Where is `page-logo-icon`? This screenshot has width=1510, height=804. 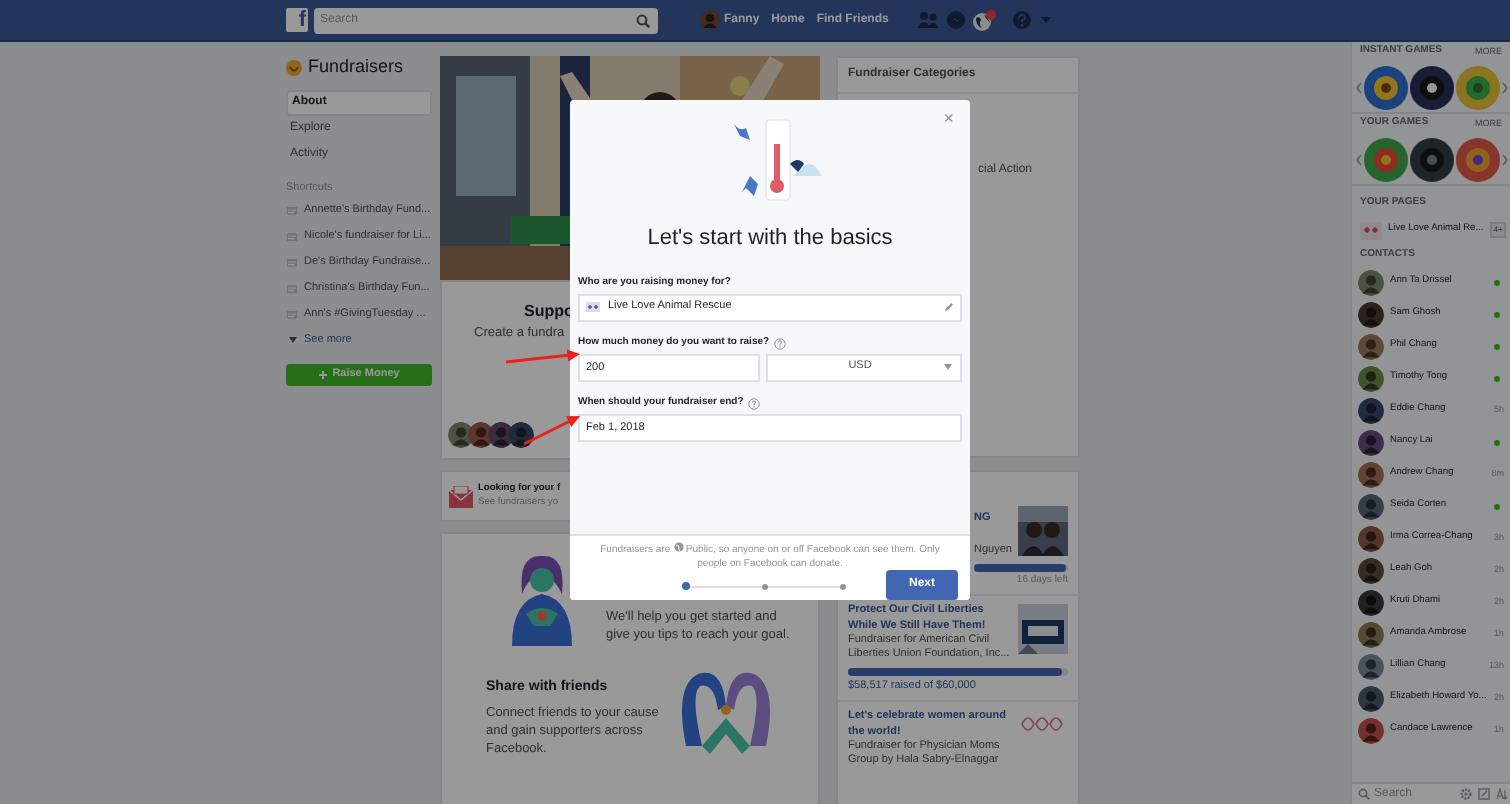
page-logo-icon is located at coordinates (1371, 230).